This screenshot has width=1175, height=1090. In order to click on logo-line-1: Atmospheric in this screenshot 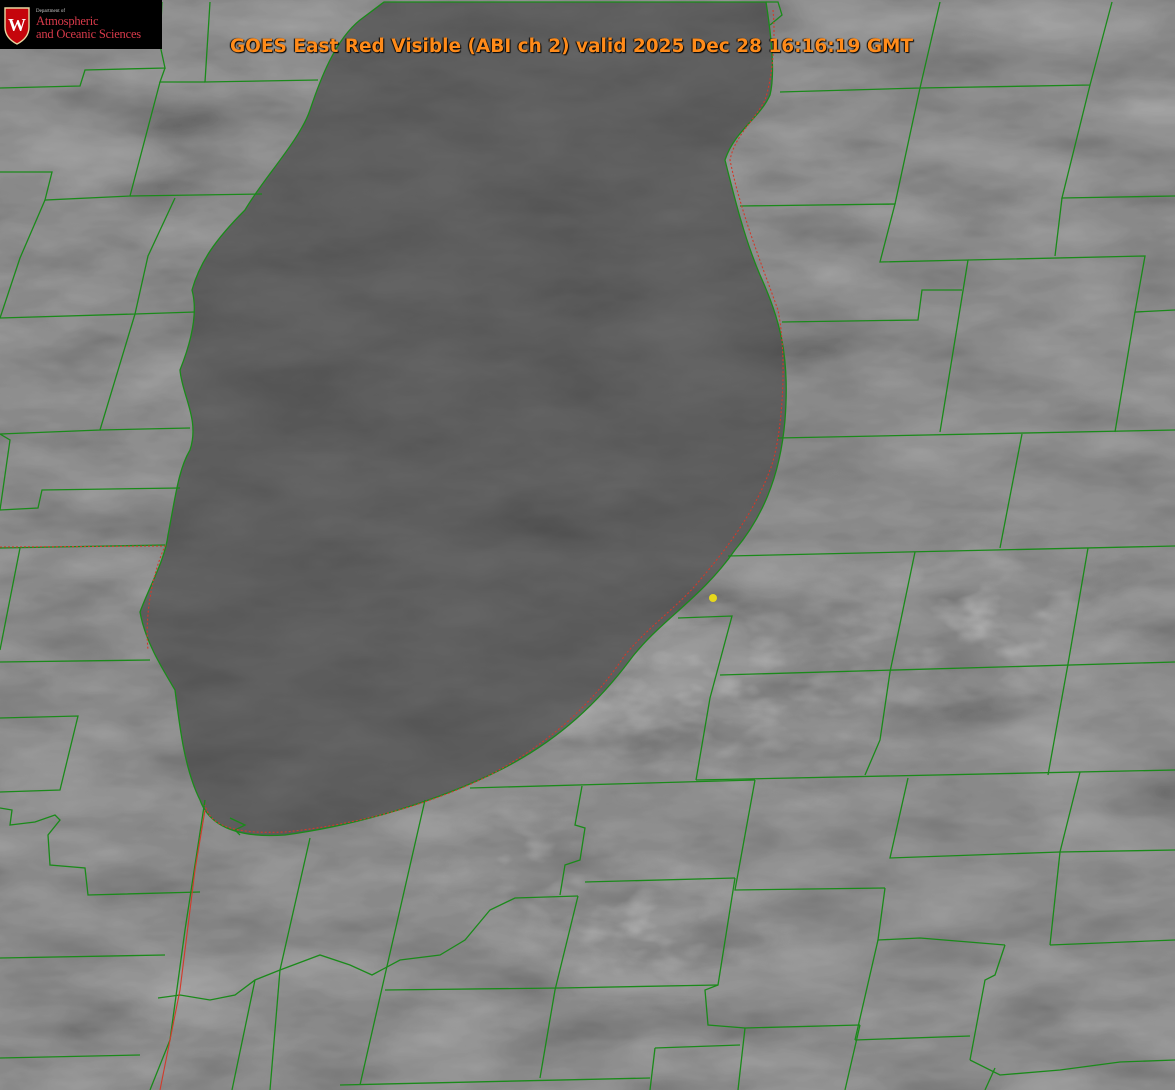, I will do `click(67, 21)`.